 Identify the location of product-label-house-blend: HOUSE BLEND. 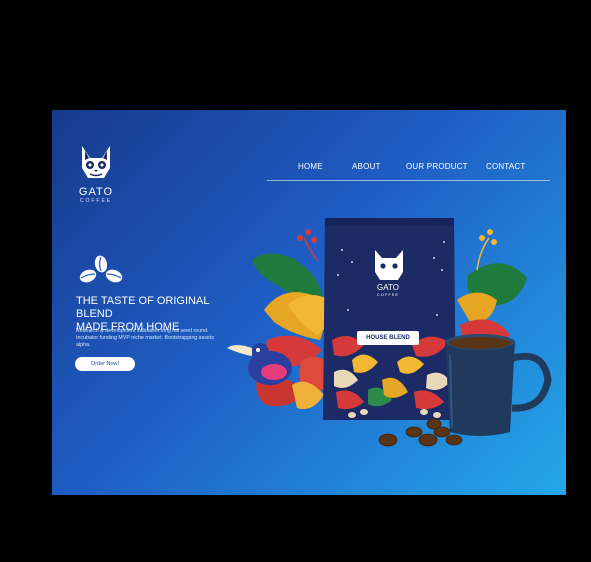
(388, 338).